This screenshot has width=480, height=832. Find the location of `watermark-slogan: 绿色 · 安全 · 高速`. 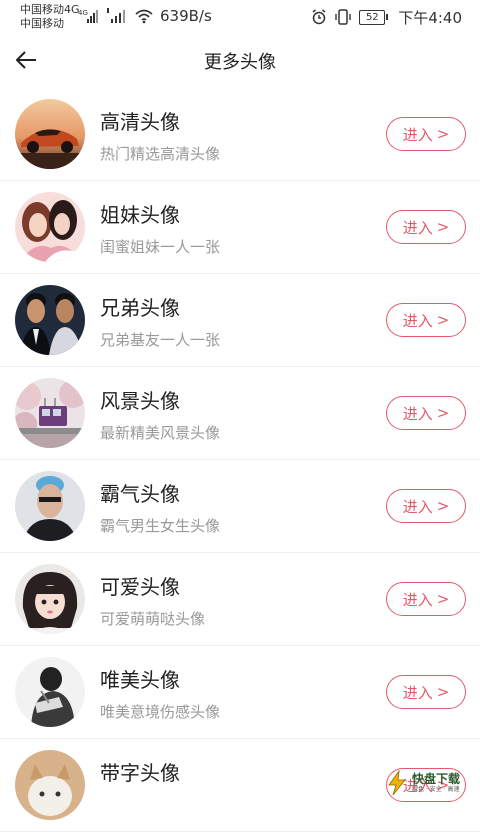

watermark-slogan: 绿色 · 安全 · 高速 is located at coordinates (436, 789).